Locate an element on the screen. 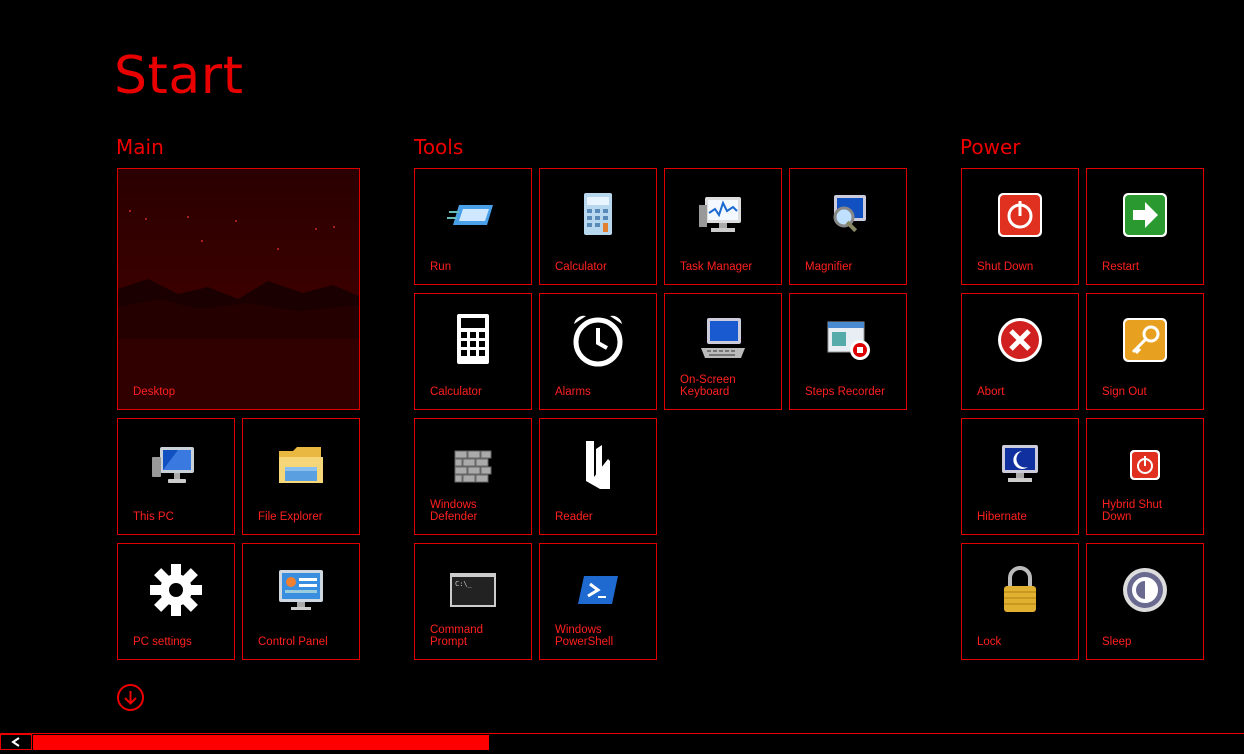 The width and height of the screenshot is (1244, 754). tile-label: Windows Defender is located at coordinates (454, 511).